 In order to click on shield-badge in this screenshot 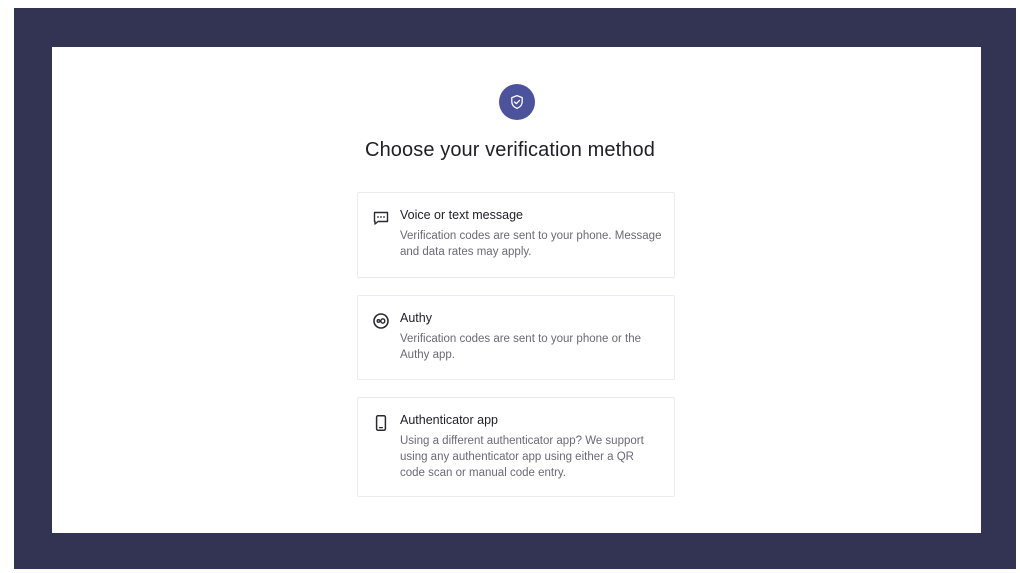, I will do `click(517, 102)`.